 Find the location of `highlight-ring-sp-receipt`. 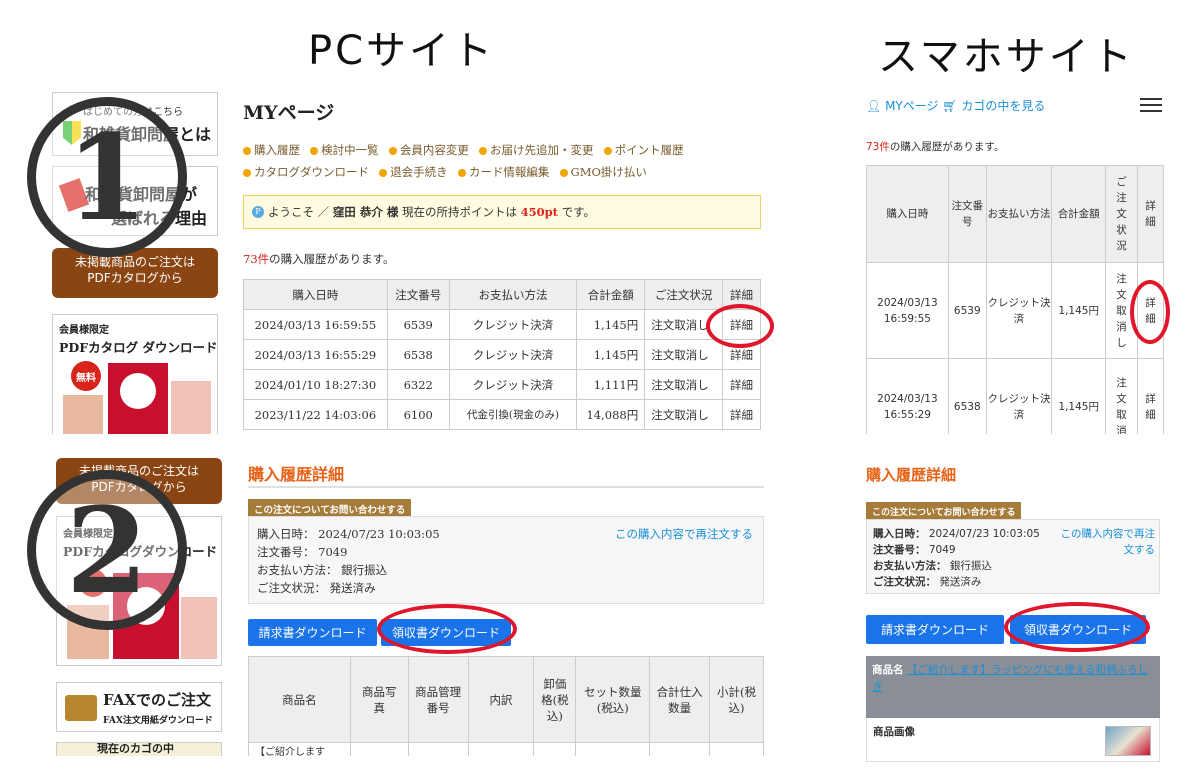

highlight-ring-sp-receipt is located at coordinates (1077, 627).